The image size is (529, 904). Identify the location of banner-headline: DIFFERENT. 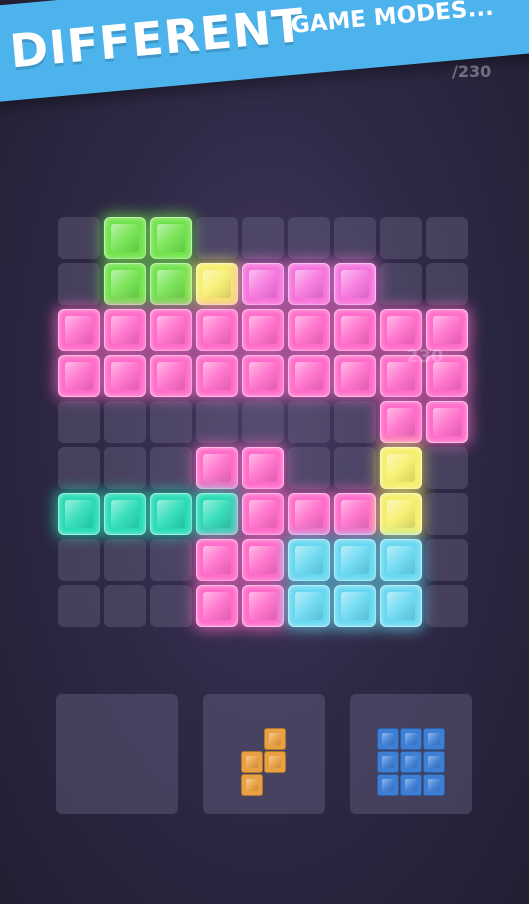
(157, 39).